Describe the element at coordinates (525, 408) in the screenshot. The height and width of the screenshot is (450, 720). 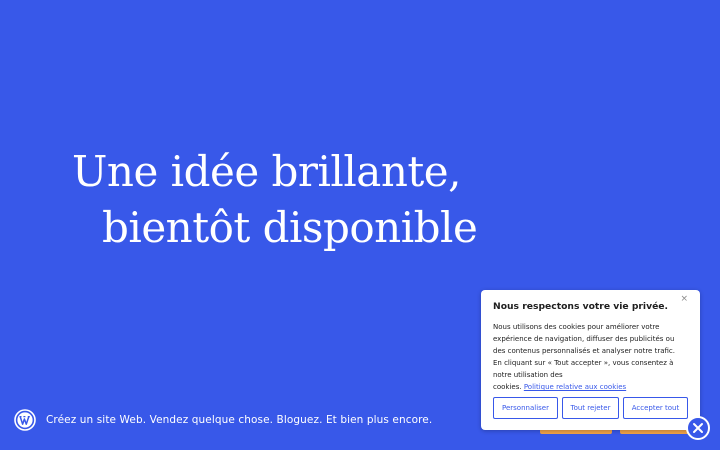
I see `customize-button: Personnaliser` at that location.